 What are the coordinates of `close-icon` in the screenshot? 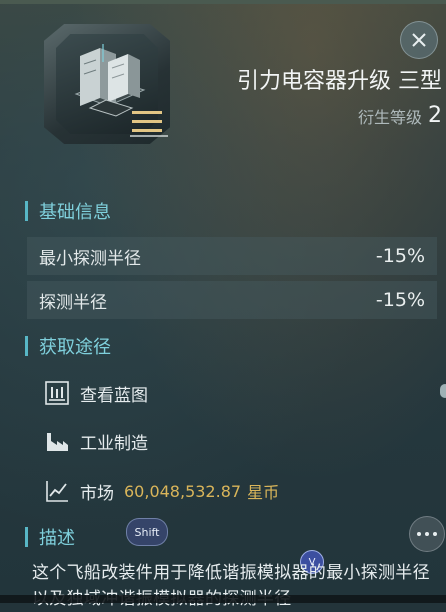 It's located at (419, 40).